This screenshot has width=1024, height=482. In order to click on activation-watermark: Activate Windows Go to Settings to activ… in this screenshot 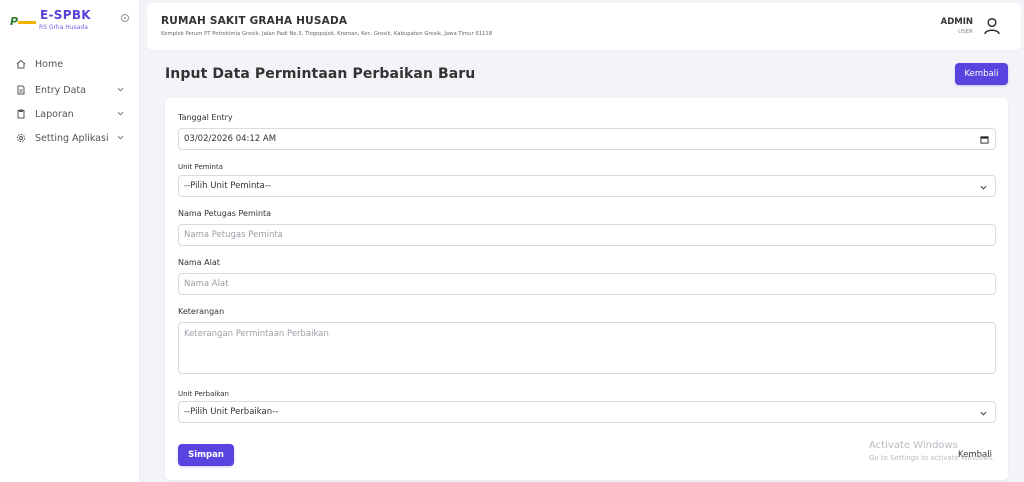, I will do `click(931, 451)`.